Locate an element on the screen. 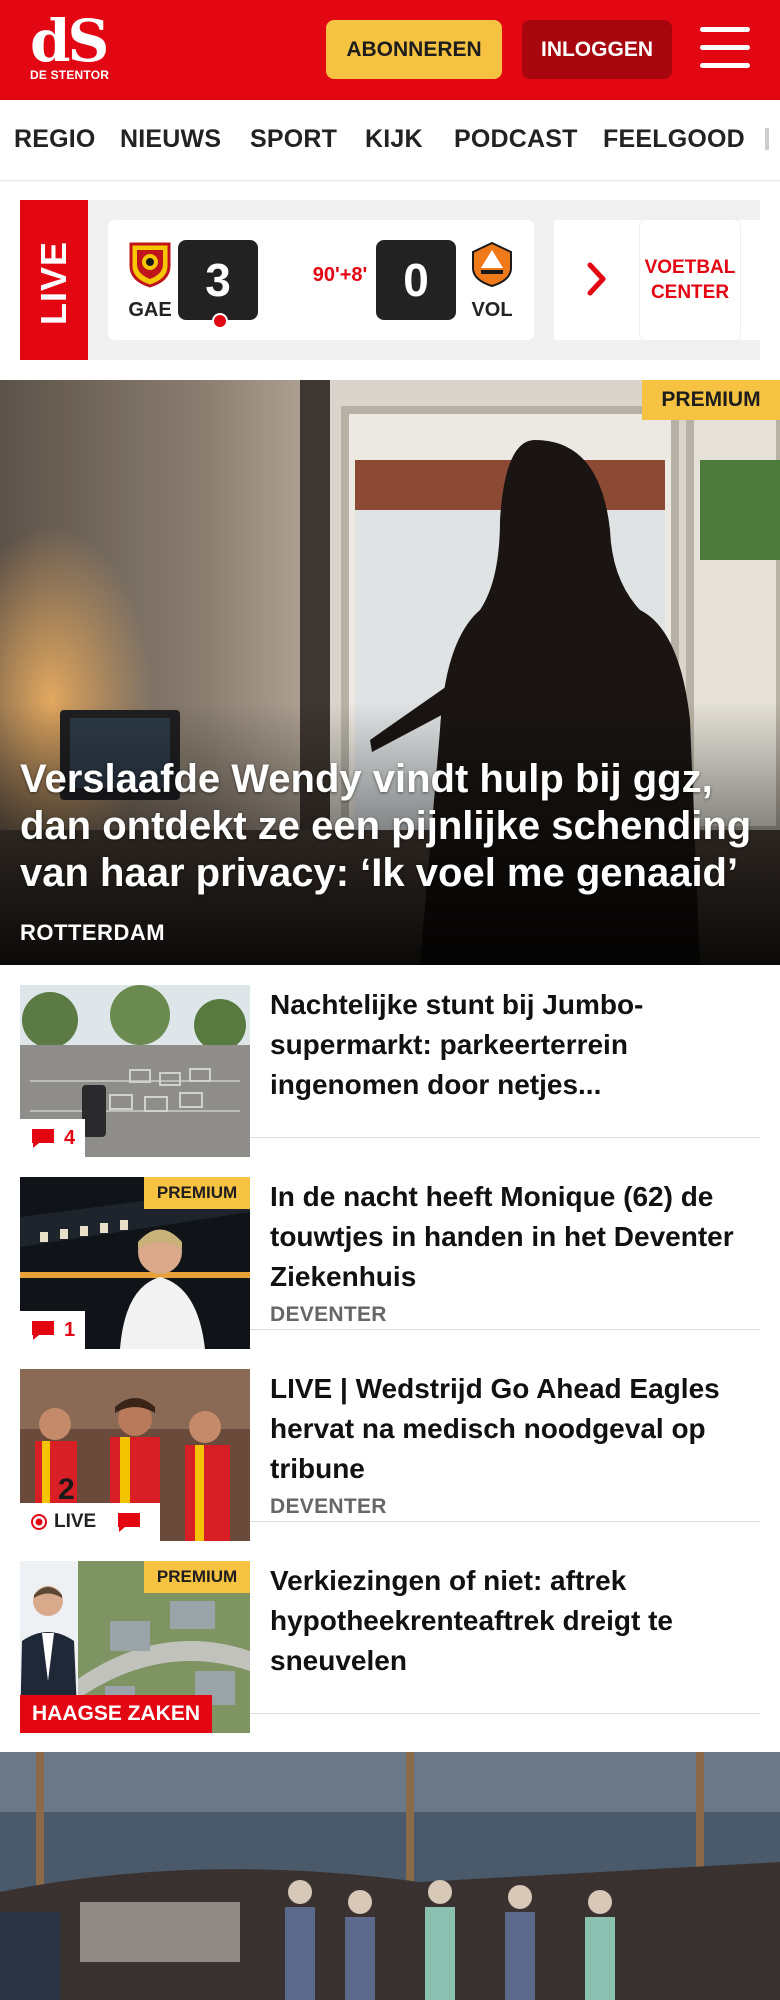 The image size is (780, 2000). nav-item-sport: SPORT is located at coordinates (293, 139).